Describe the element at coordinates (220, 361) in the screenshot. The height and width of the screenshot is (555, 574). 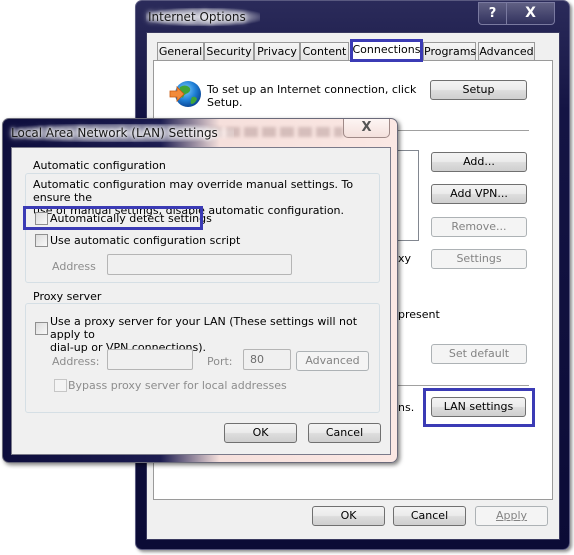
I see `proxy-port-label: Port:` at that location.